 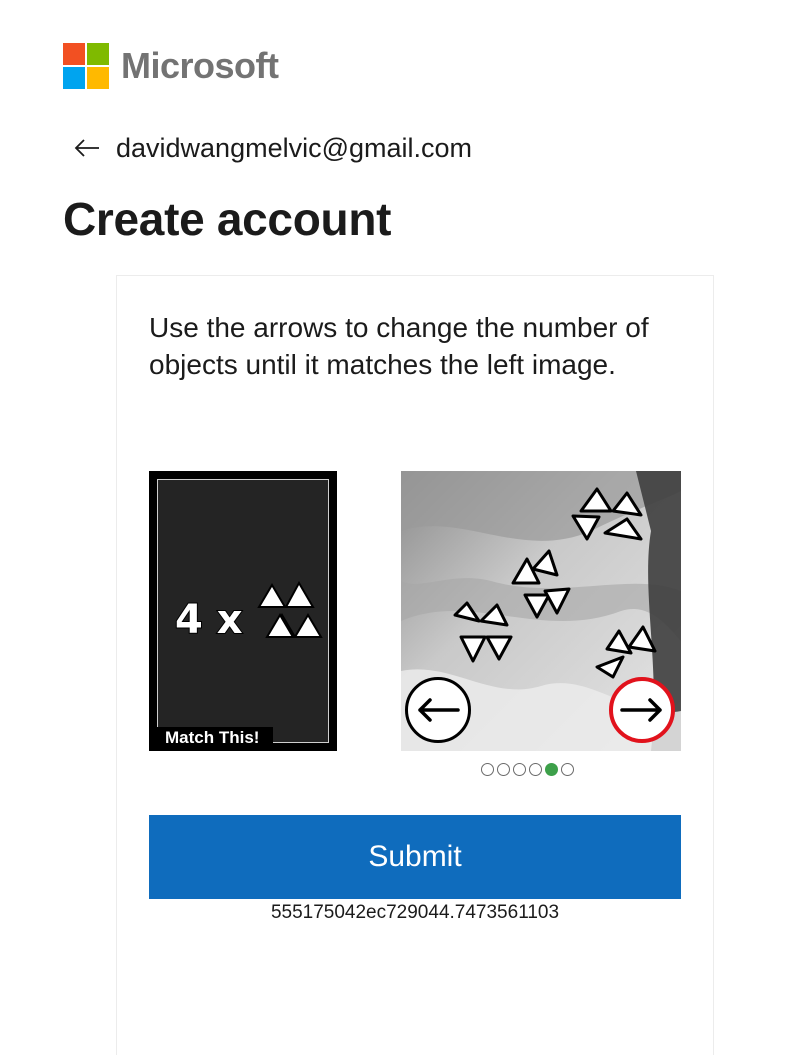 I want to click on page-title: Create account, so click(x=227, y=219).